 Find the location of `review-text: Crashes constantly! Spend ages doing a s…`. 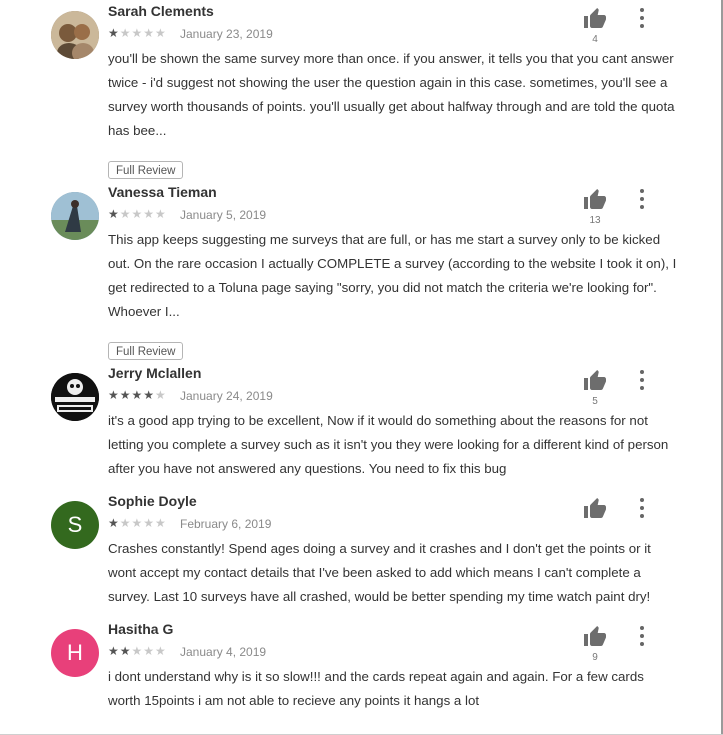

review-text: Crashes constantly! Spend ages doing a s… is located at coordinates (379, 572).